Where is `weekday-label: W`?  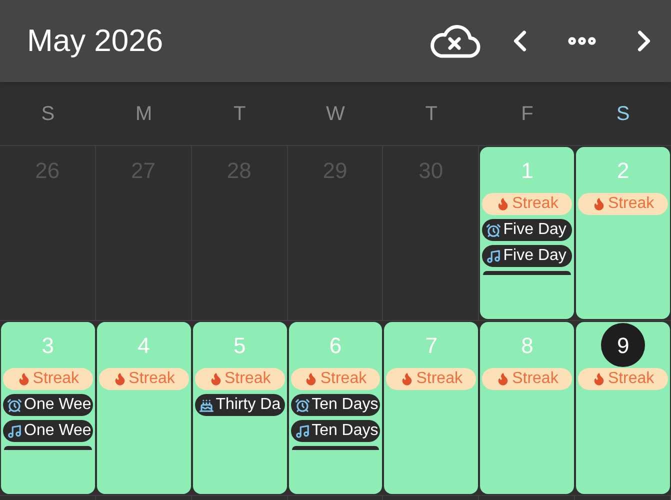 weekday-label: W is located at coordinates (335, 114).